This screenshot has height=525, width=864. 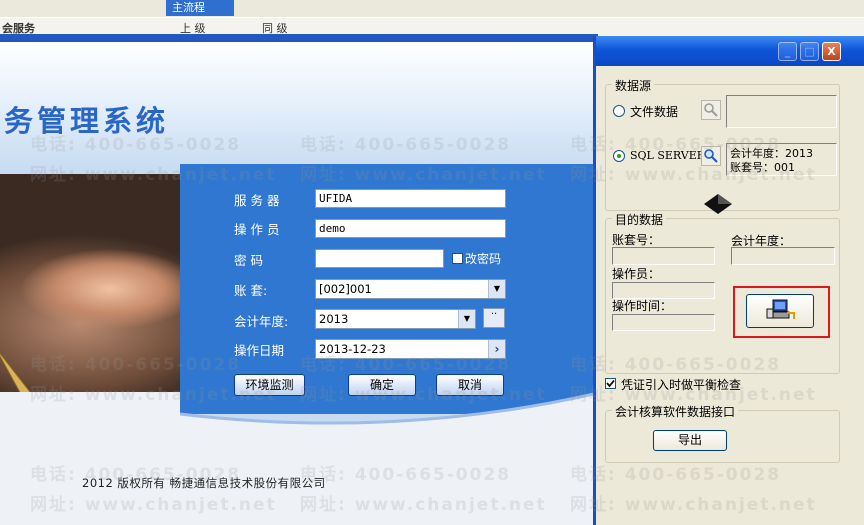 What do you see at coordinates (352, 349) in the screenshot?
I see `operation-date-value: 2013-12-23` at bounding box center [352, 349].